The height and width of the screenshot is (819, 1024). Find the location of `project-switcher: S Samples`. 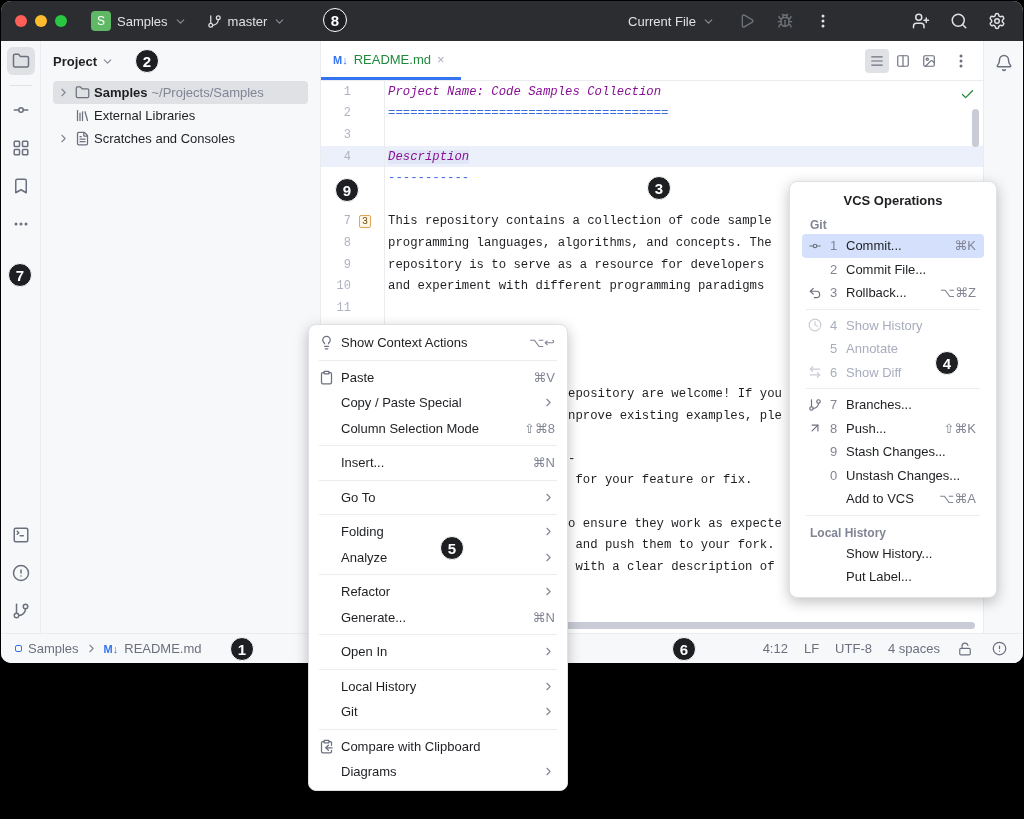

project-switcher: S Samples is located at coordinates (139, 21).